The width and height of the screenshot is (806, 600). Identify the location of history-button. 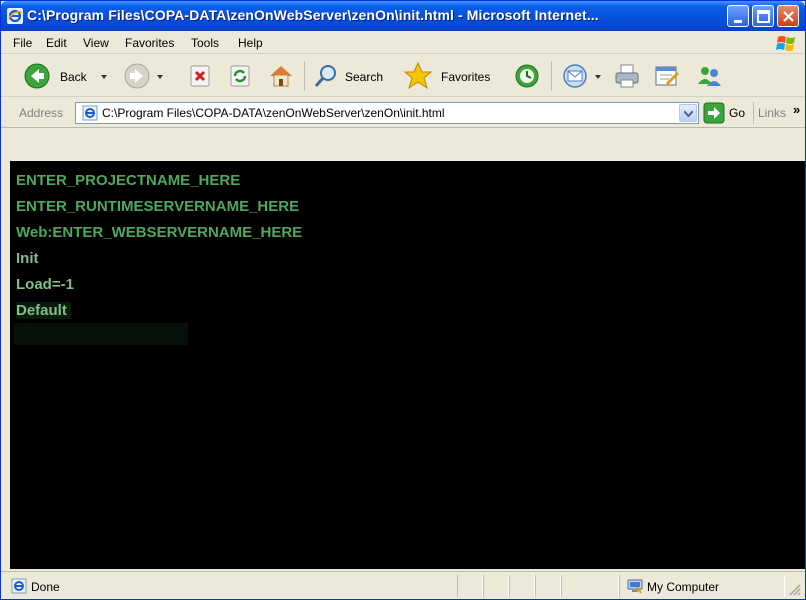
(528, 76).